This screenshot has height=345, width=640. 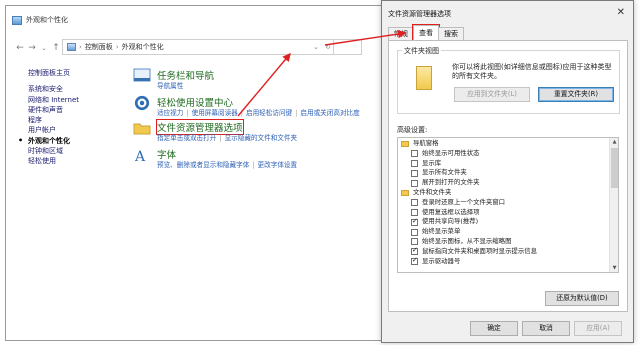 I want to click on cancel-button: 取消, so click(x=546, y=328).